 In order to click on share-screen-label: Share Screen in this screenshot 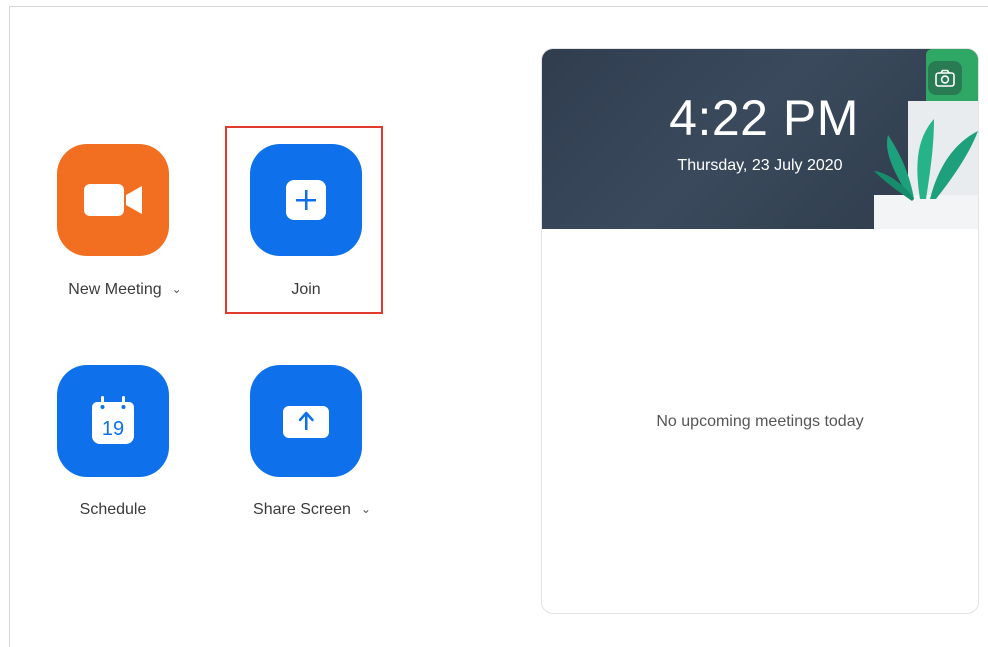, I will do `click(302, 509)`.